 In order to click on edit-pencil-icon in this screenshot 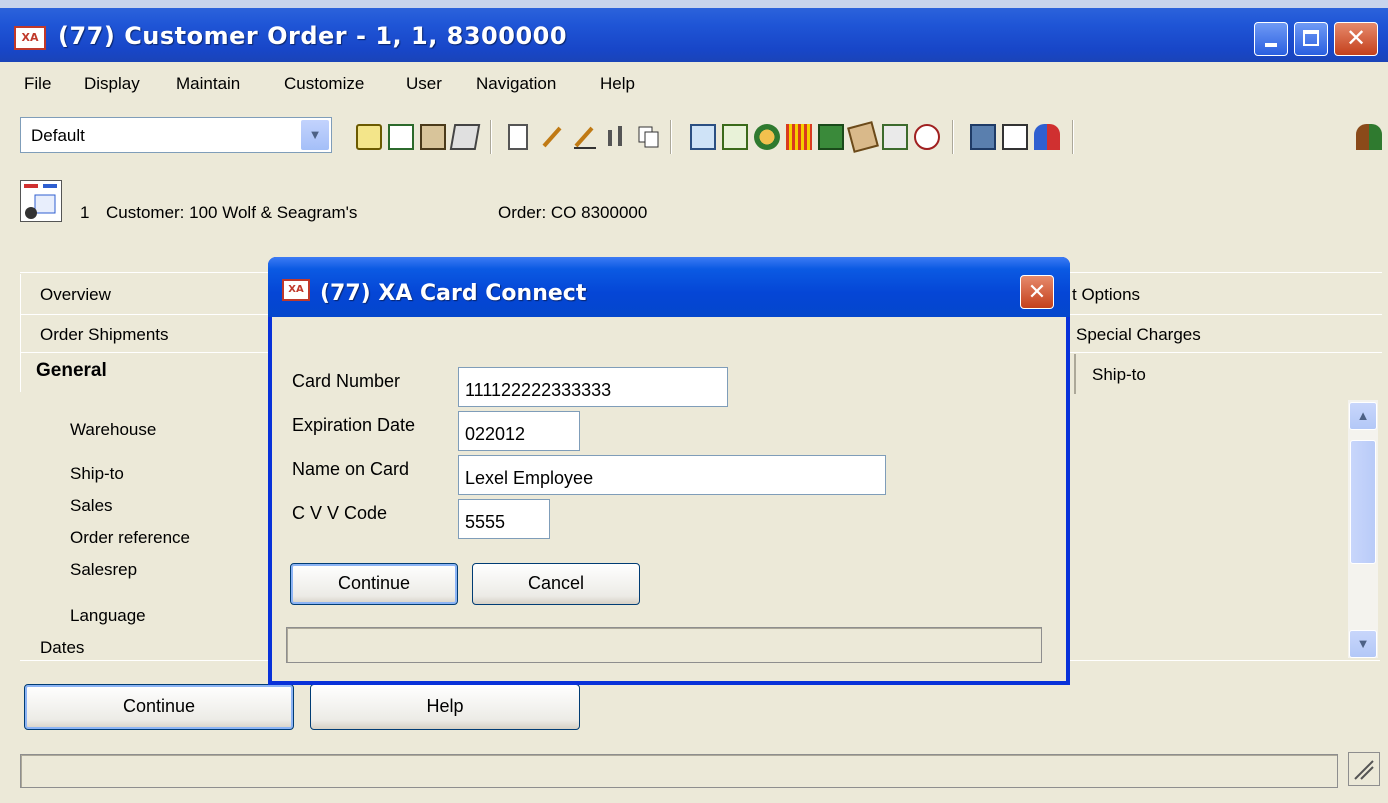, I will do `click(553, 137)`.